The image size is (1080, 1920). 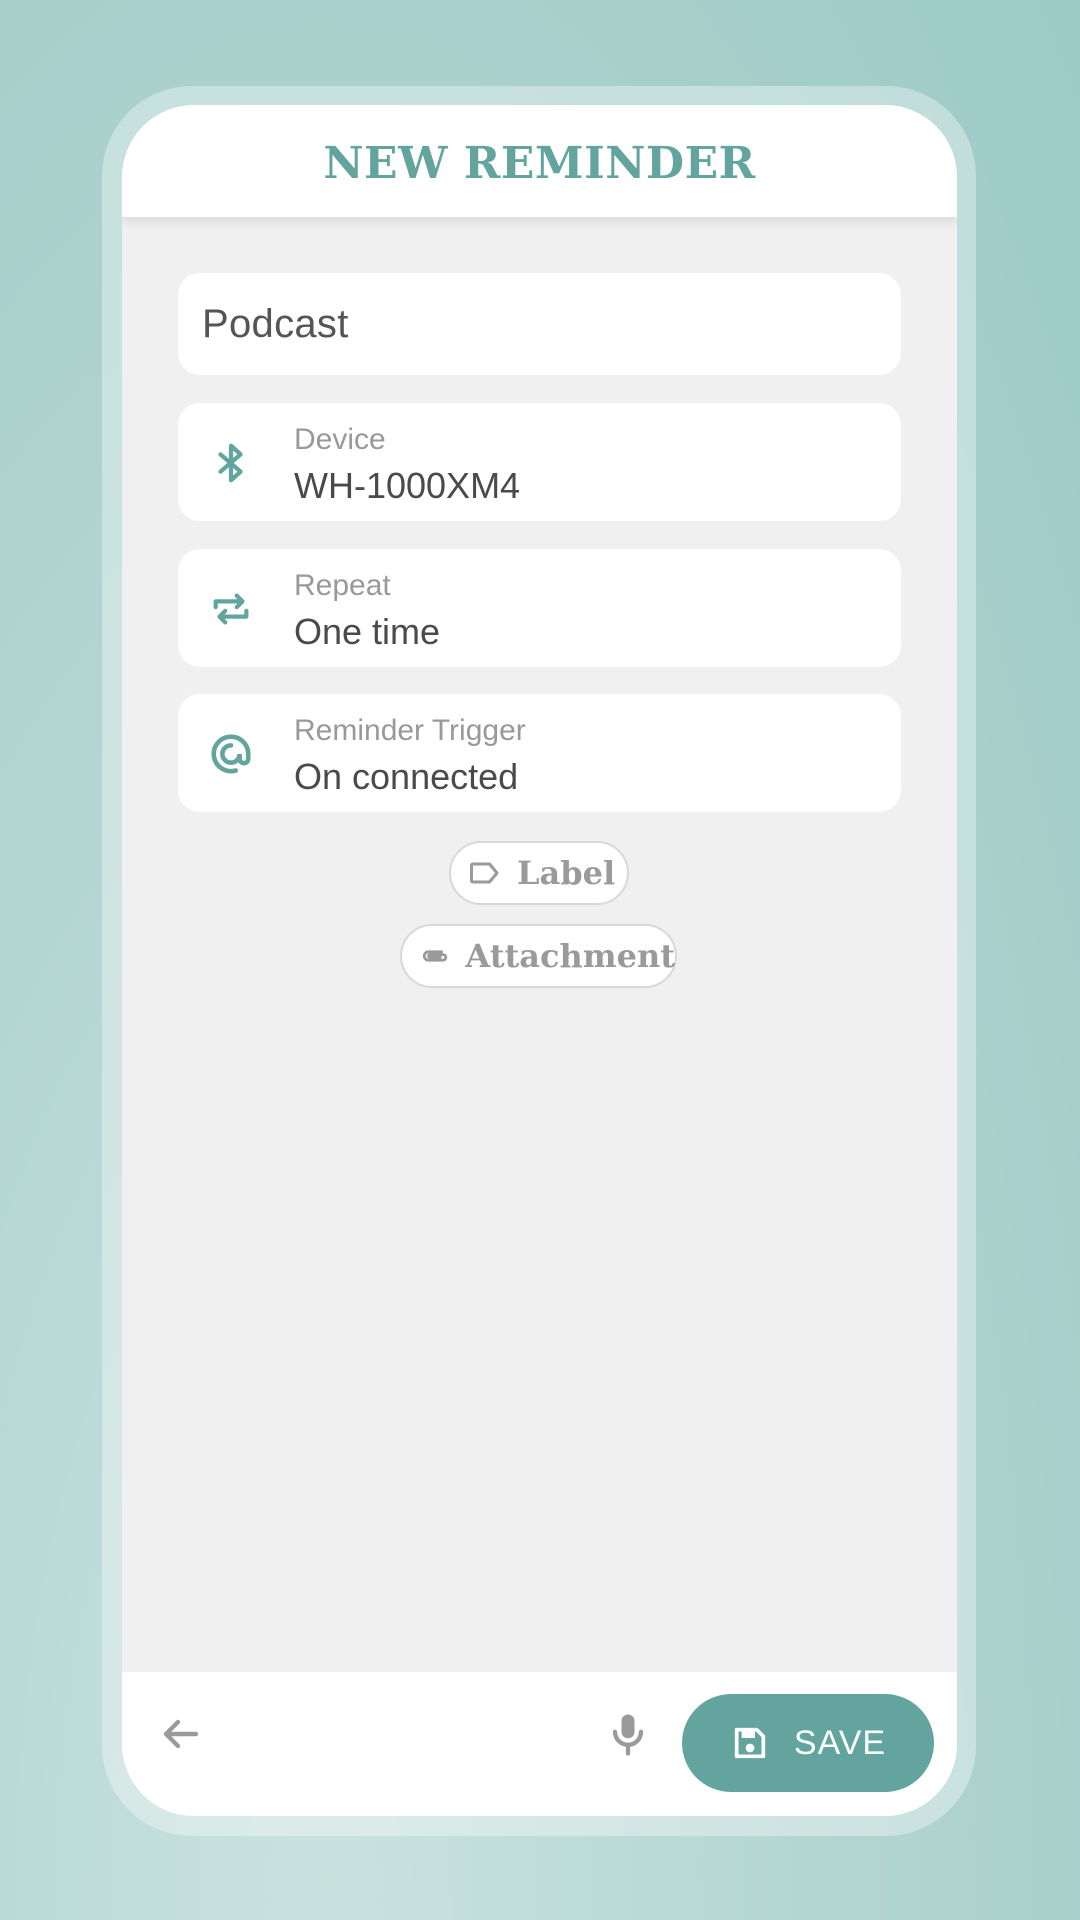 What do you see at coordinates (539, 324) in the screenshot?
I see `reminder-title-field: Podcast` at bounding box center [539, 324].